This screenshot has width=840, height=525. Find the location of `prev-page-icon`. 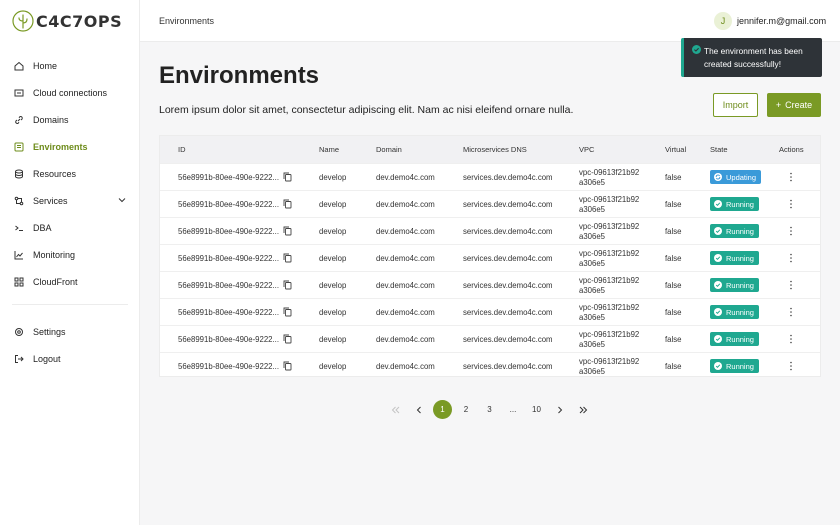

prev-page-icon is located at coordinates (419, 409).